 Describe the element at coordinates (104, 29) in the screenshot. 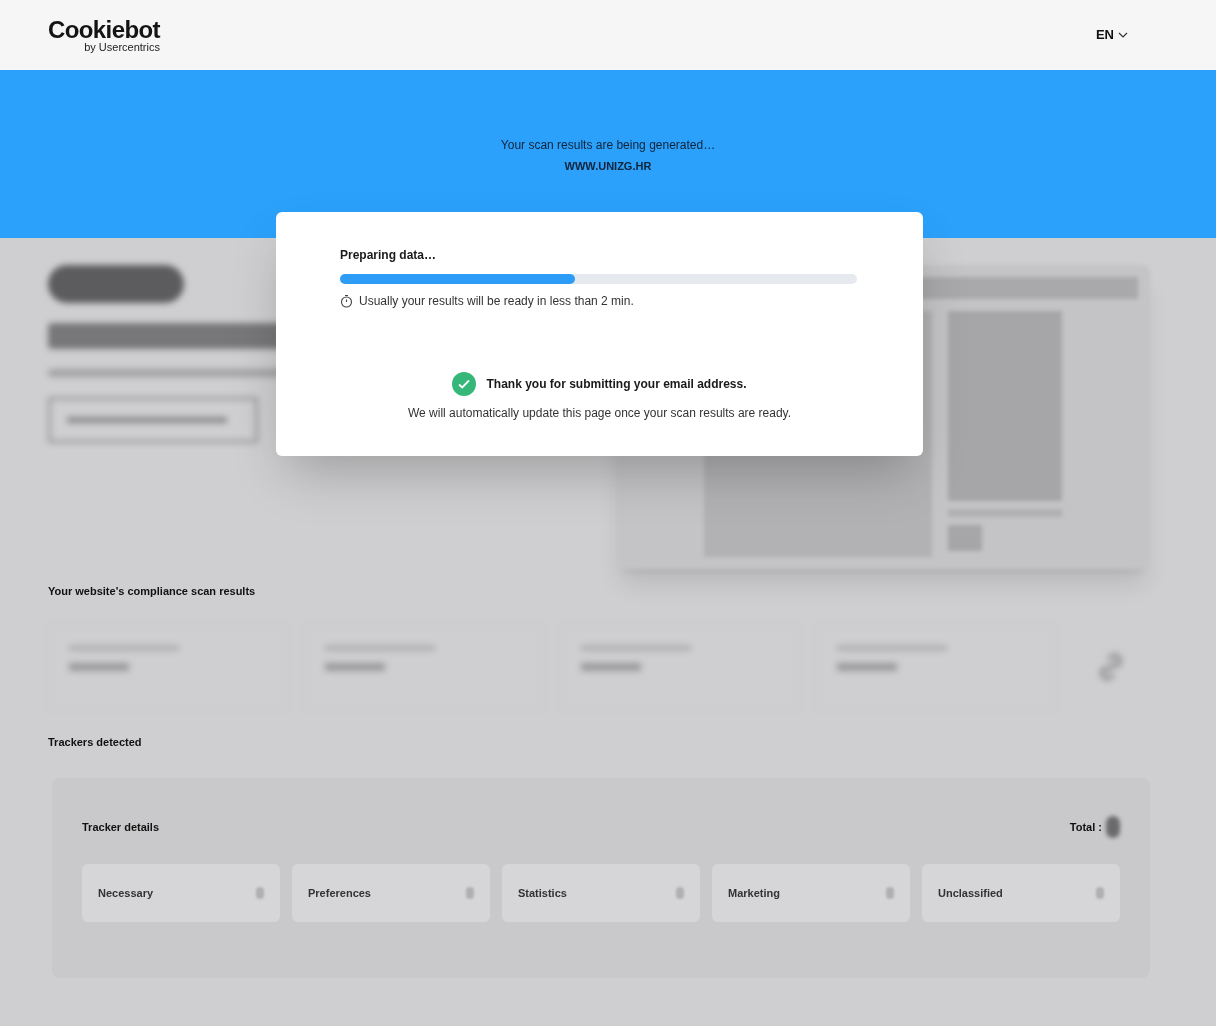

I see `logo-text: Cookiebot` at that location.